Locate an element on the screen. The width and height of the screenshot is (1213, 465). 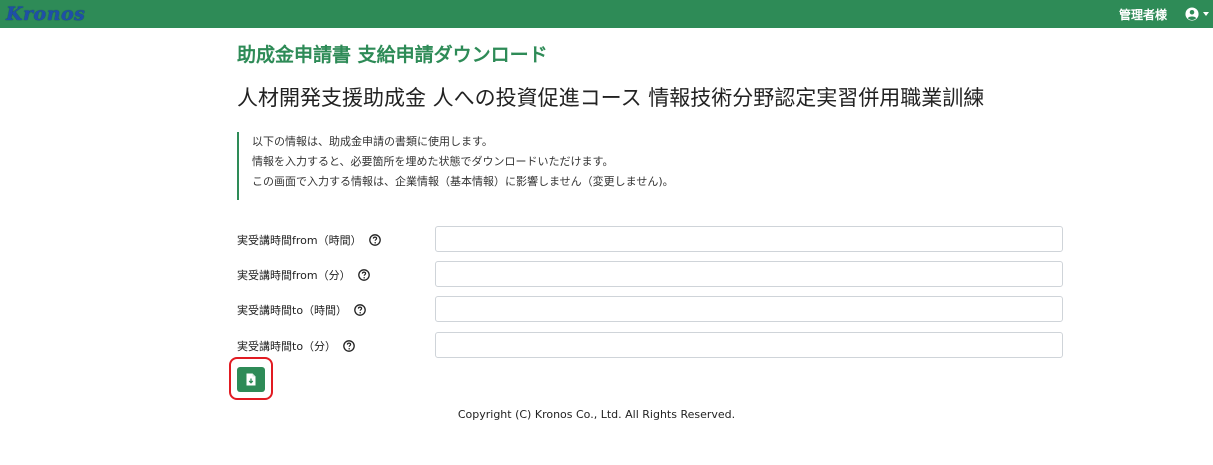
field-label: 実受講時間from（時間） is located at coordinates (309, 240).